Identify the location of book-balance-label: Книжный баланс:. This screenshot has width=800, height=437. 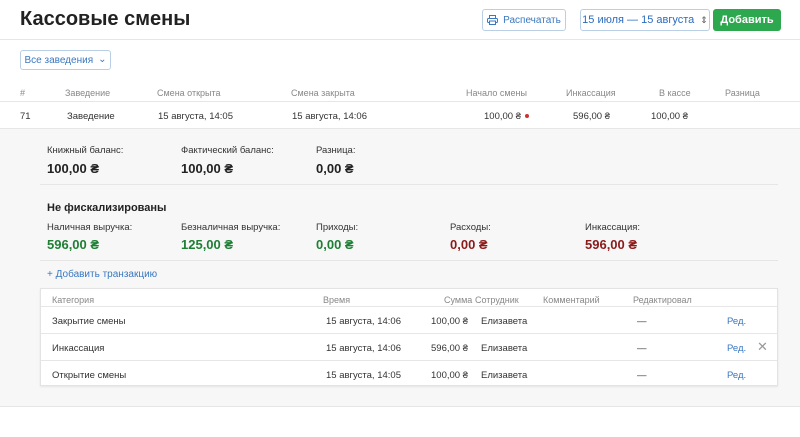
(85, 150).